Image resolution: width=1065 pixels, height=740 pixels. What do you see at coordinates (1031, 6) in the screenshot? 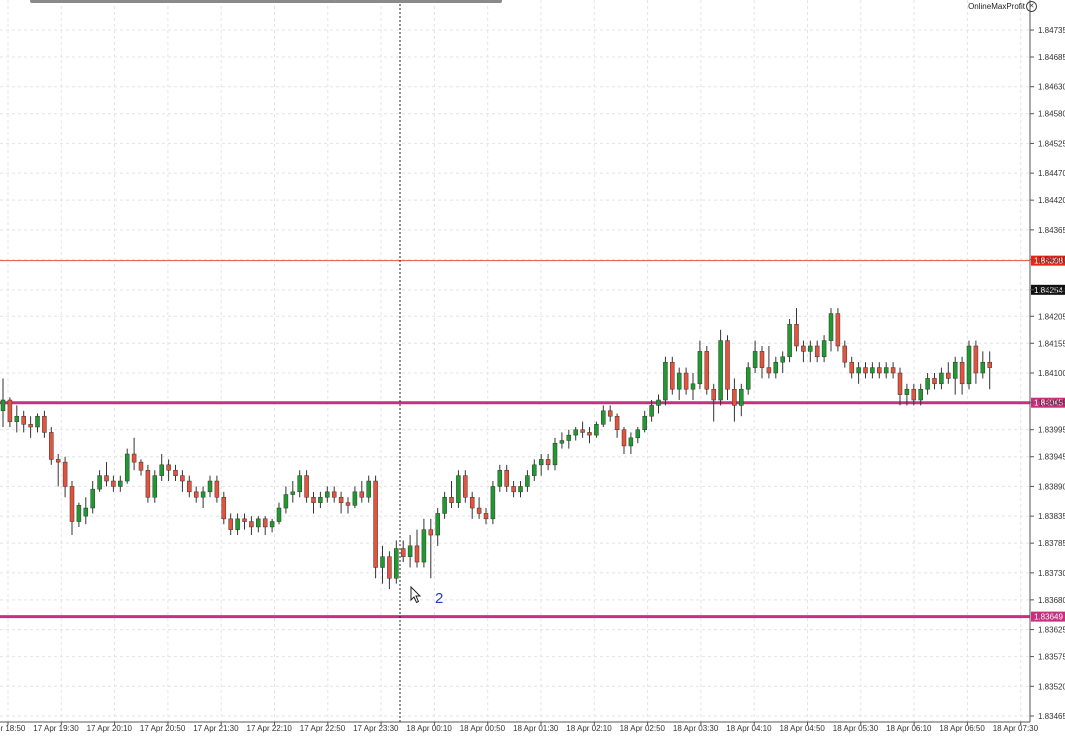
I see `close-icon: ✕` at bounding box center [1031, 6].